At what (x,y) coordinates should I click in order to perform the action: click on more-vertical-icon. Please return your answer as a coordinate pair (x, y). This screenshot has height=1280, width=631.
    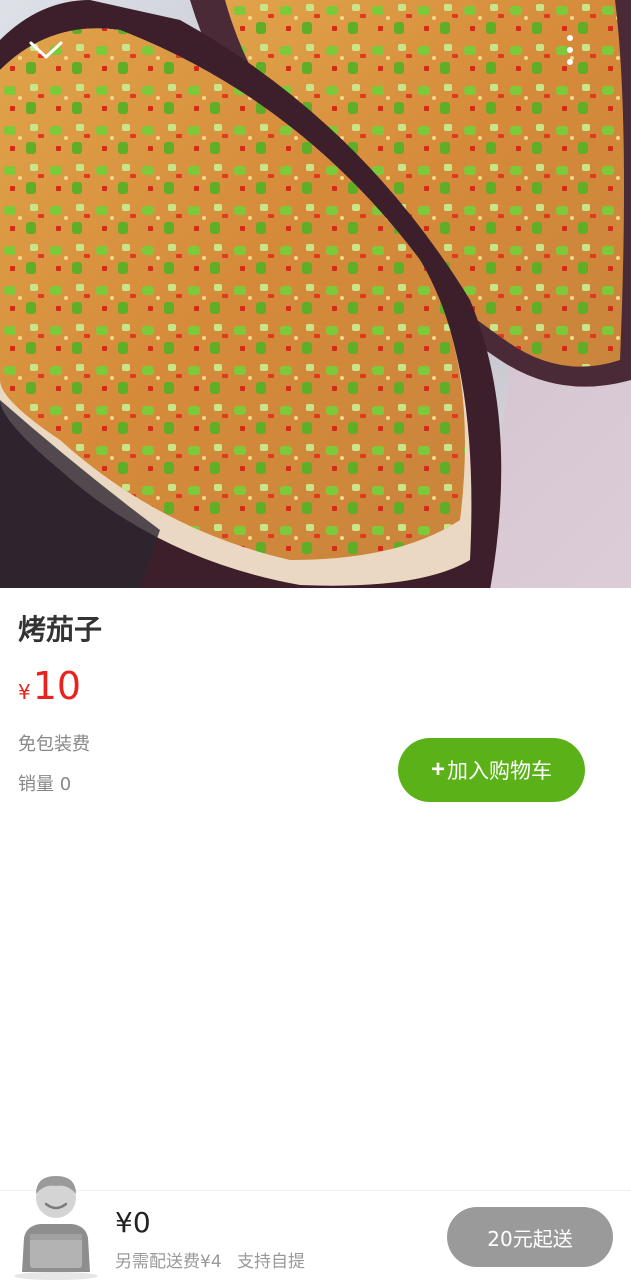
    Looking at the image, I should click on (570, 50).